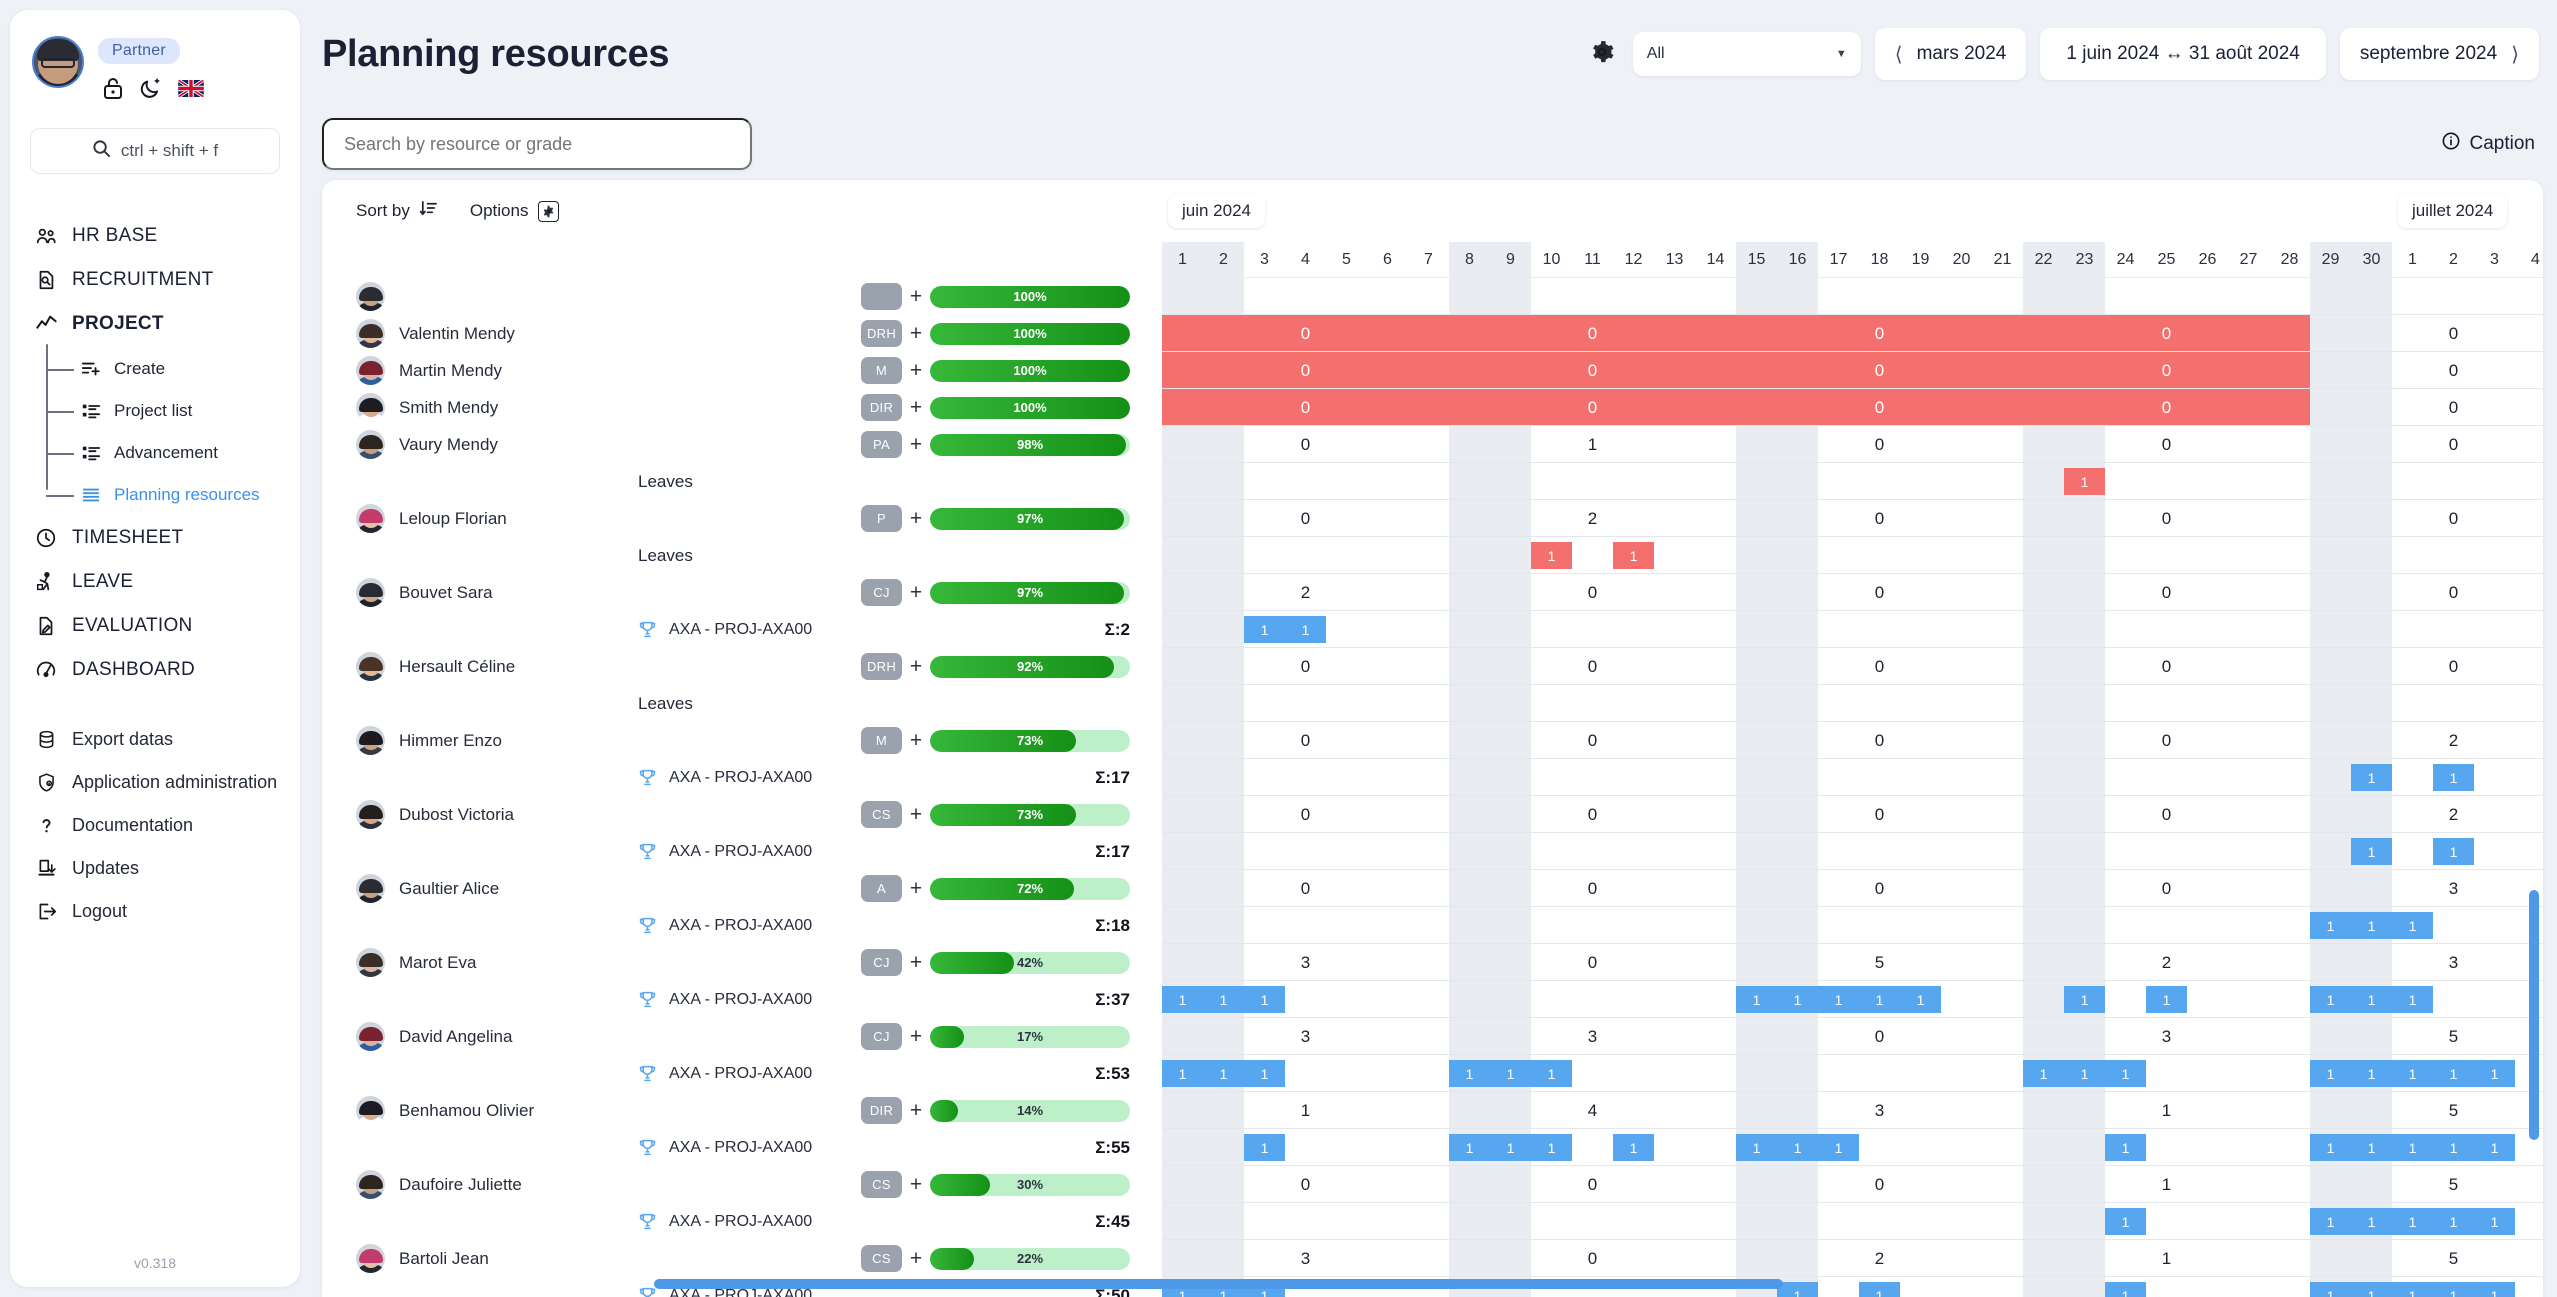 This screenshot has width=2557, height=1297. What do you see at coordinates (1852, 1110) in the screenshot?
I see `timeline-aggregate-row: 14315555` at bounding box center [1852, 1110].